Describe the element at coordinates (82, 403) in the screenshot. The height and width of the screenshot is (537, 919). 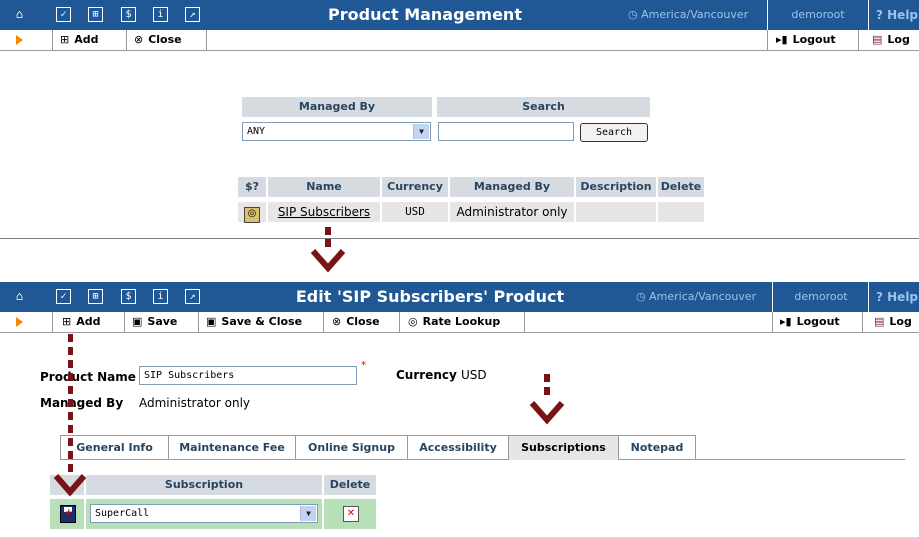
I see `managed-by-label: Managed By` at that location.